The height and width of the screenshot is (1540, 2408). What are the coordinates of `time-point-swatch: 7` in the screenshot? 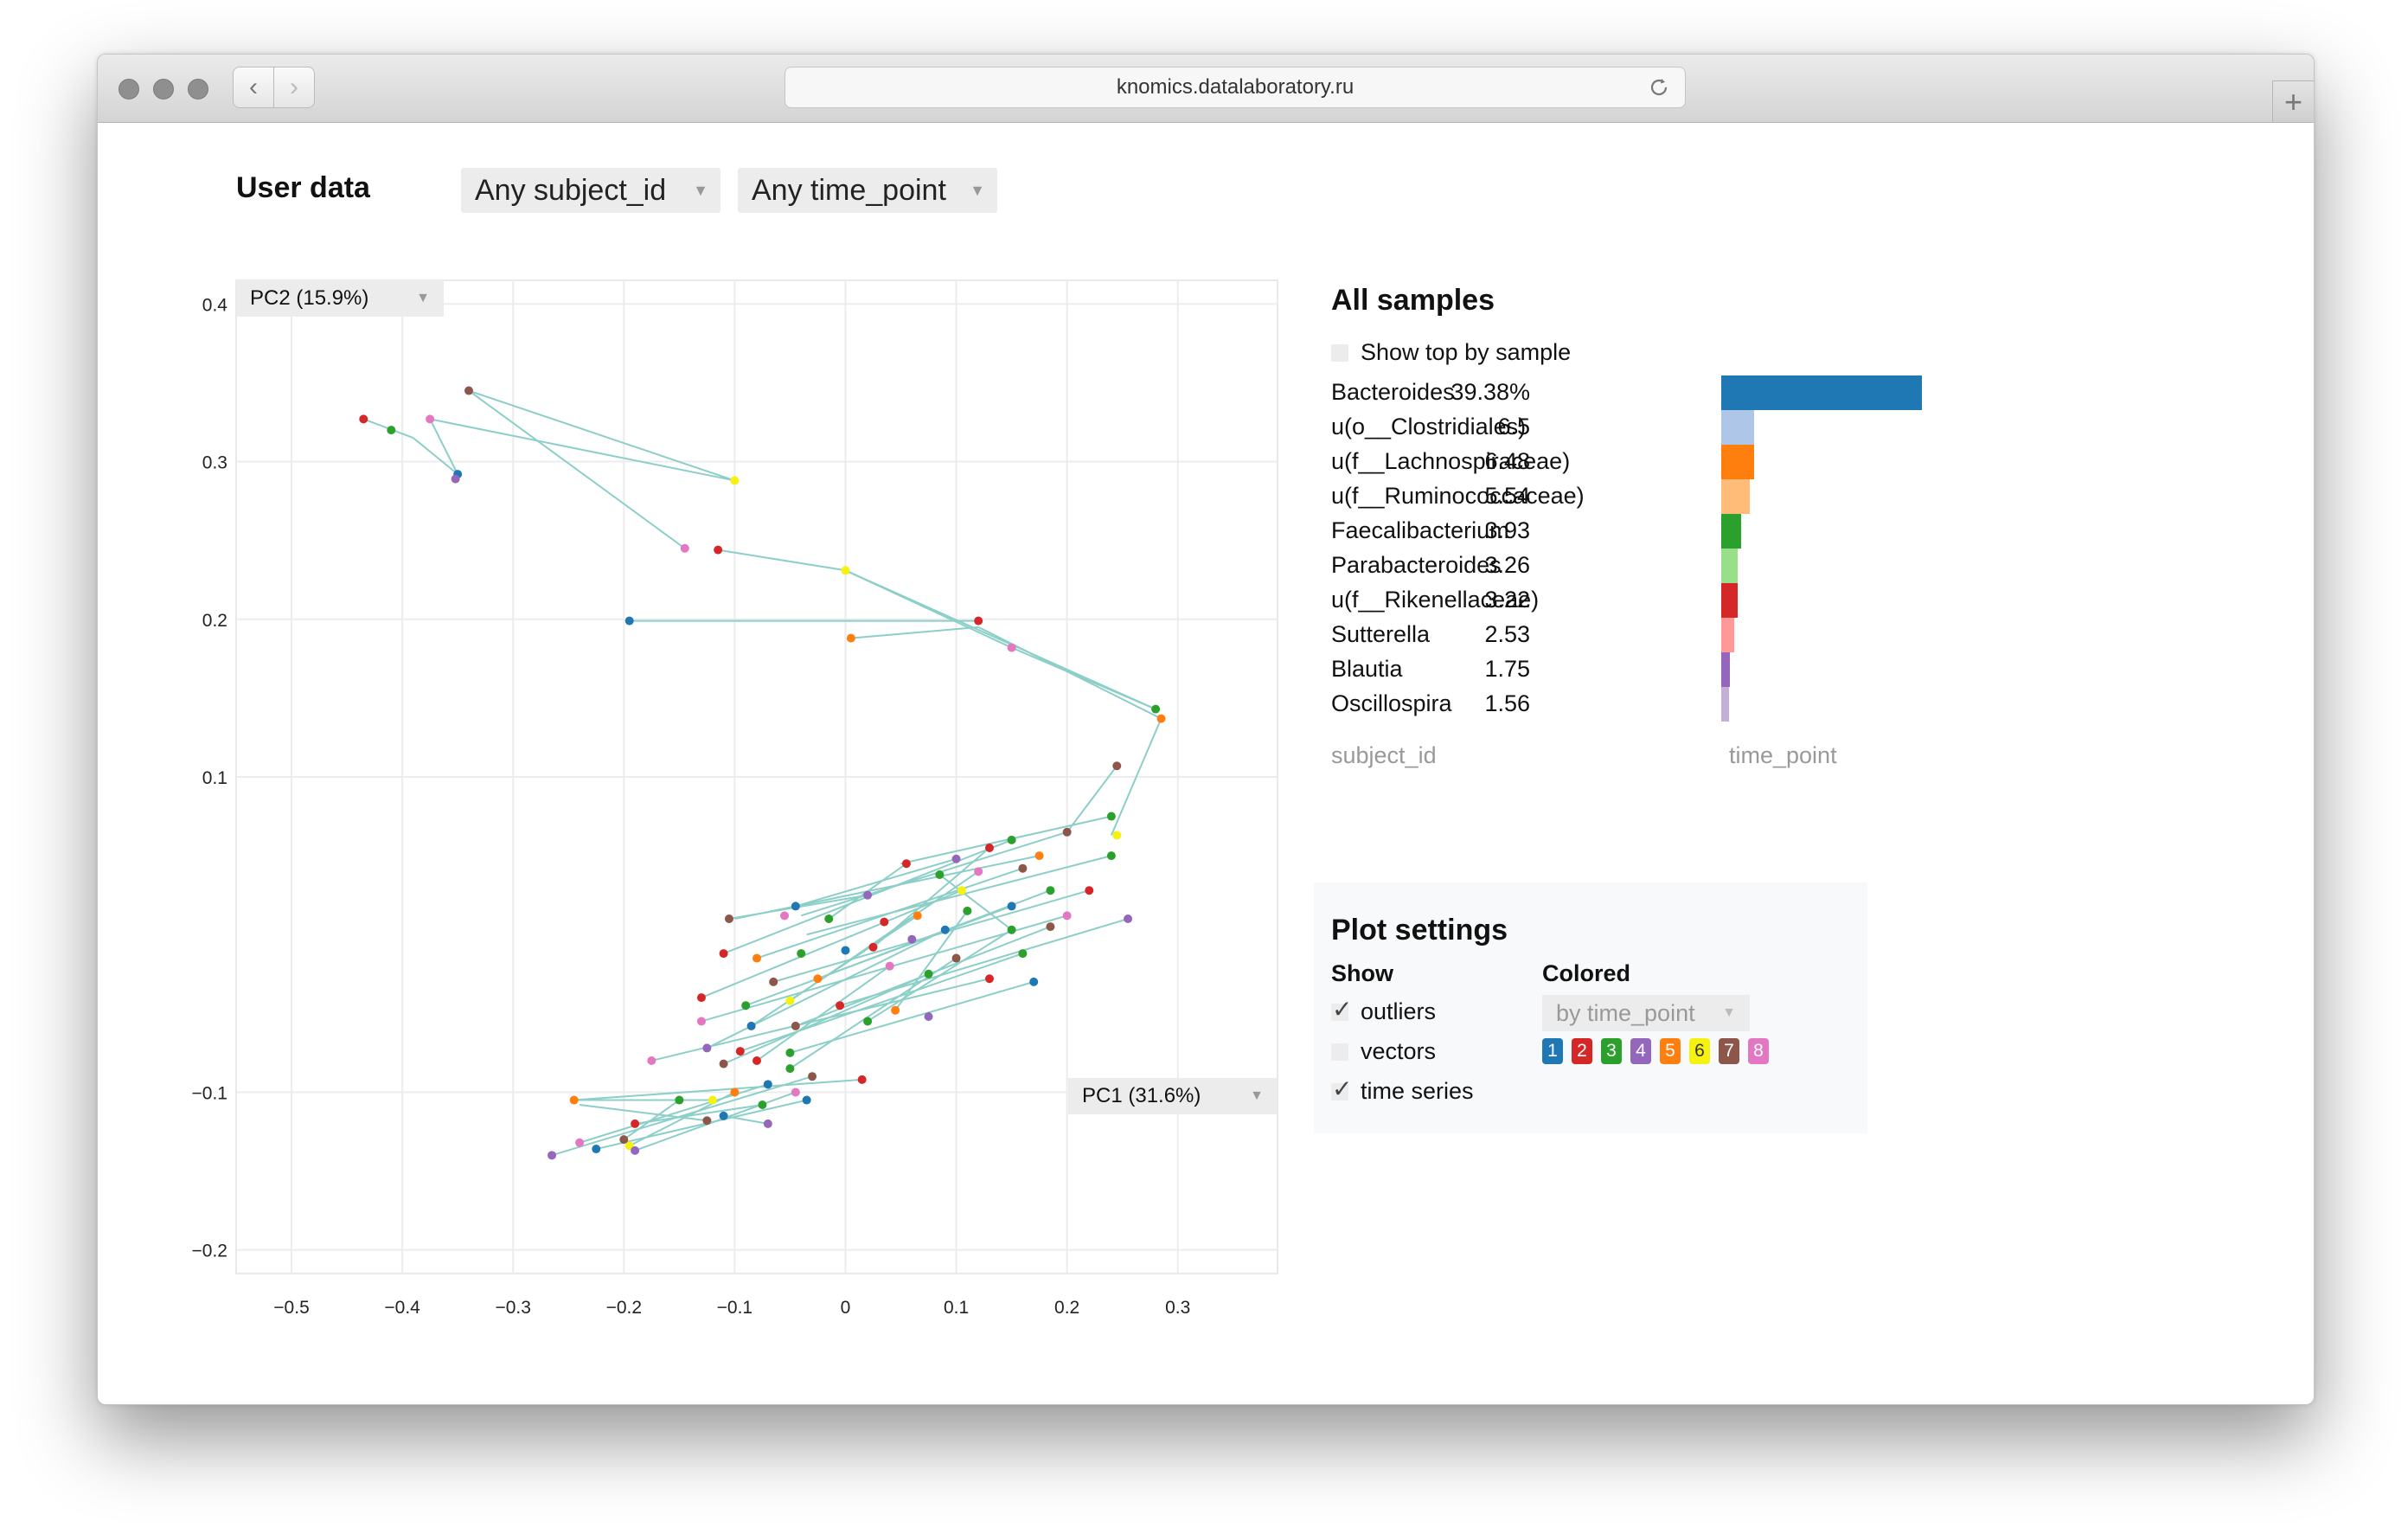 It's located at (1729, 1051).